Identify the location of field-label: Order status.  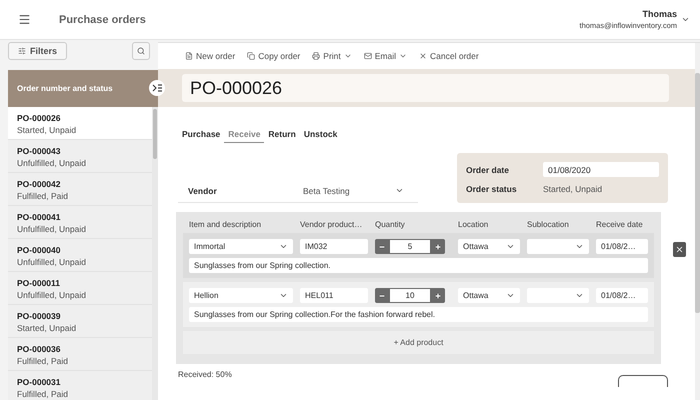
(492, 189).